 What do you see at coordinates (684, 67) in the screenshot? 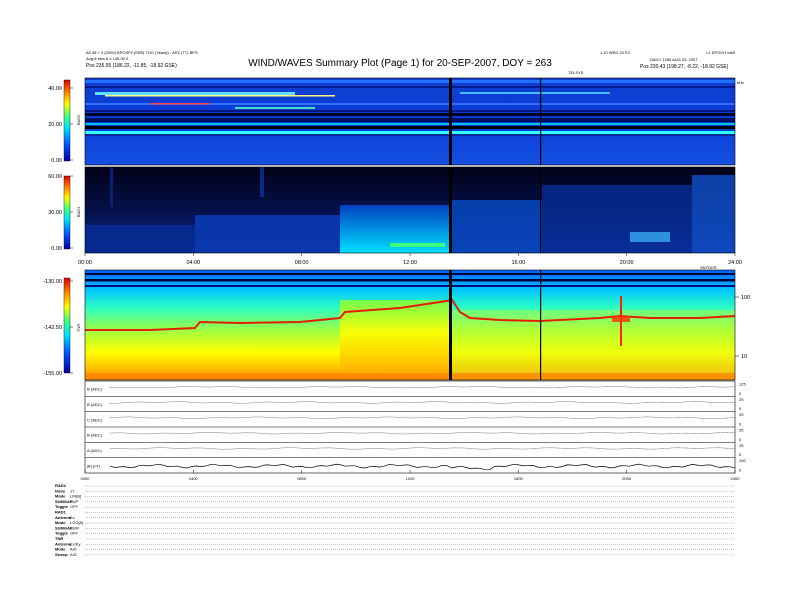
I see `header-right-line4: Pos 230.43 (198.27, -8.22, -18.92 GSE)` at bounding box center [684, 67].